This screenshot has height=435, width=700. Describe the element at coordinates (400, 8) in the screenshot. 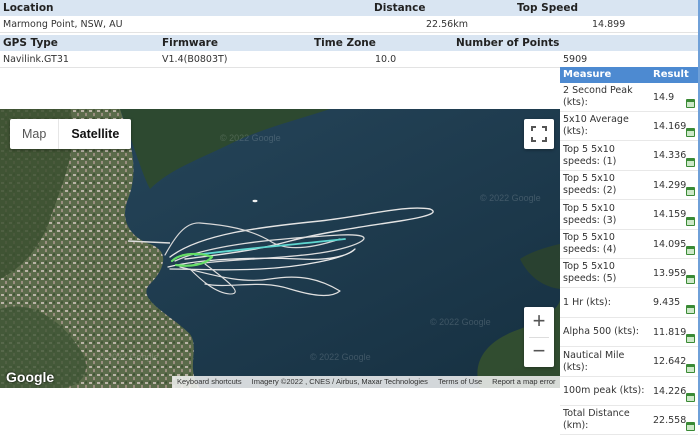

I see `distance-label: Distance` at that location.